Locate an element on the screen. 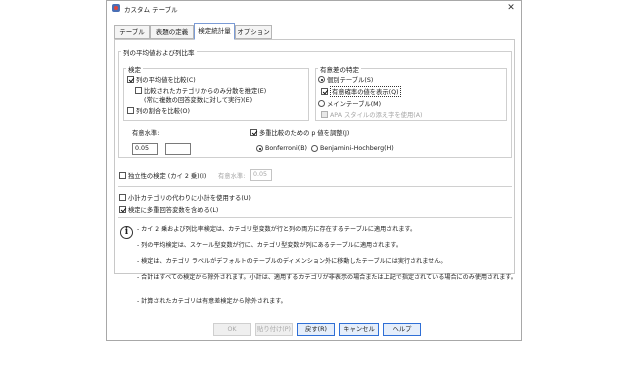 Image resolution: width=630 pixels, height=380 pixels. show-pvalue-check is located at coordinates (324, 91).